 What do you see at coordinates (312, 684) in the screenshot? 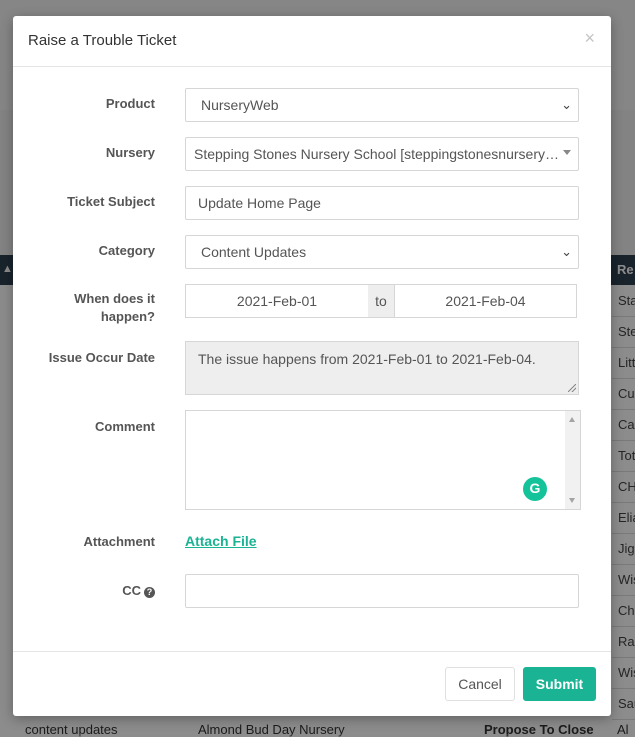
I see `modal-footer: Cancel Submit` at bounding box center [312, 684].